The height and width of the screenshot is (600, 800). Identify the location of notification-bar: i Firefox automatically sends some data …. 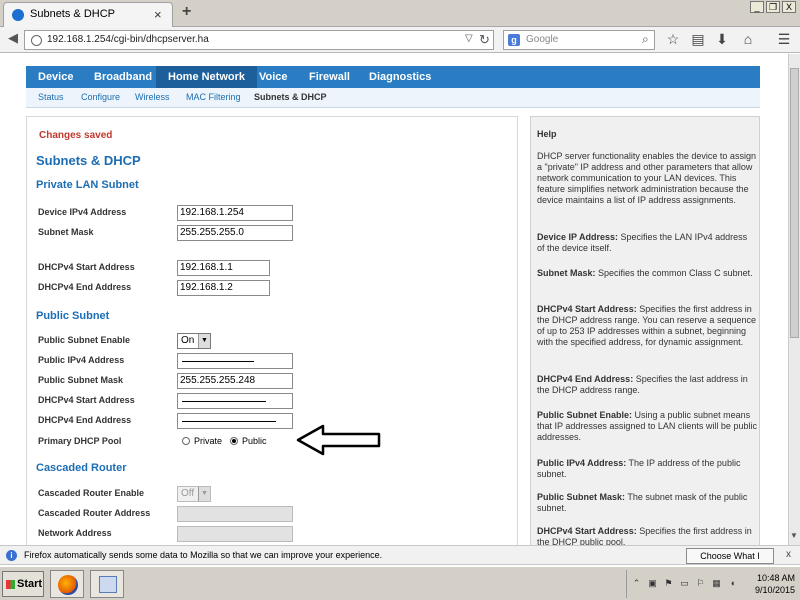
(400, 560).